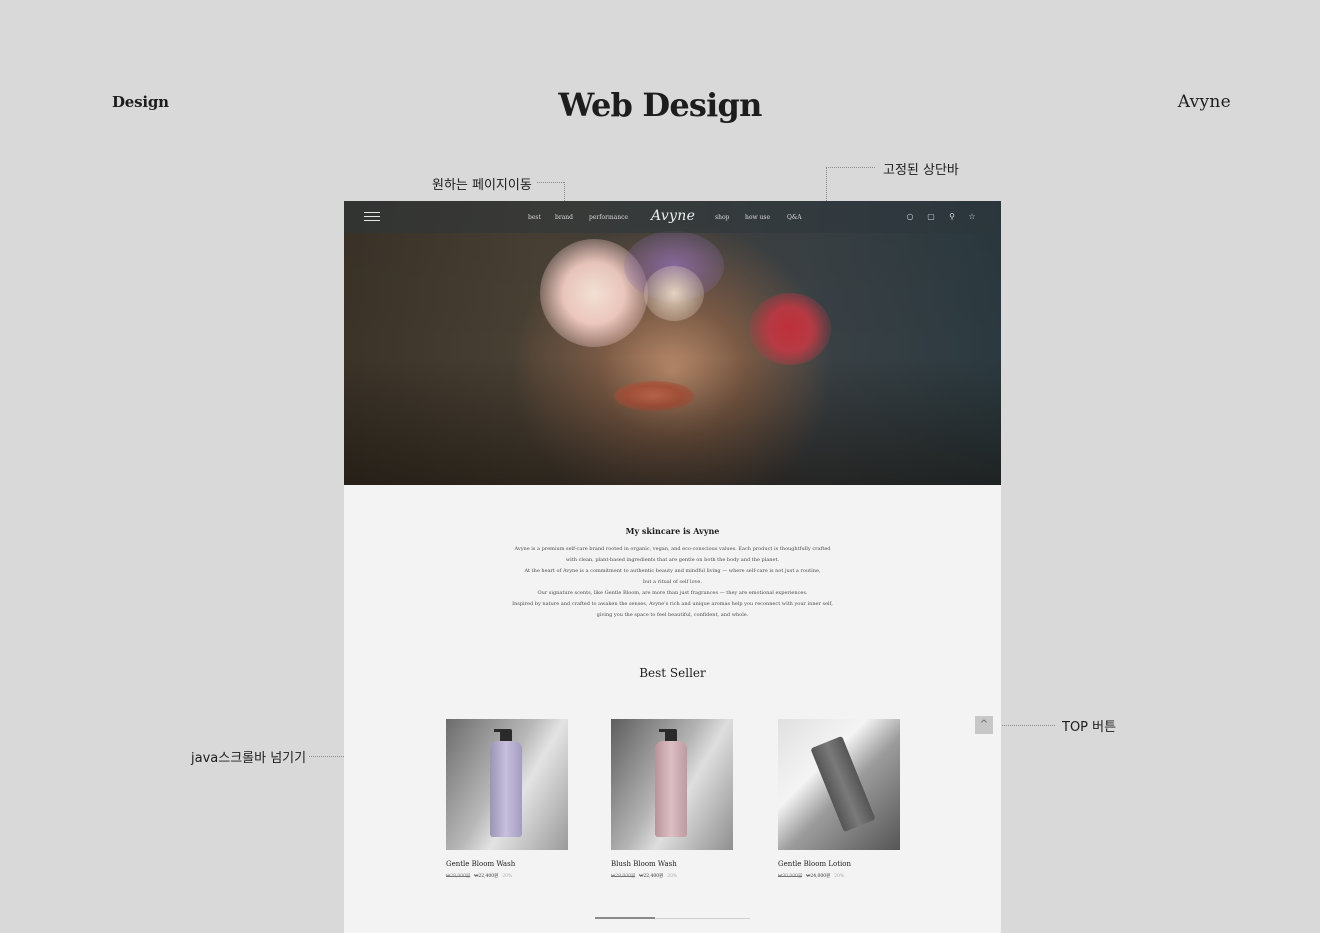  I want to click on product-price: ₩30,000원 ₩24,000원 20%, so click(839, 876).